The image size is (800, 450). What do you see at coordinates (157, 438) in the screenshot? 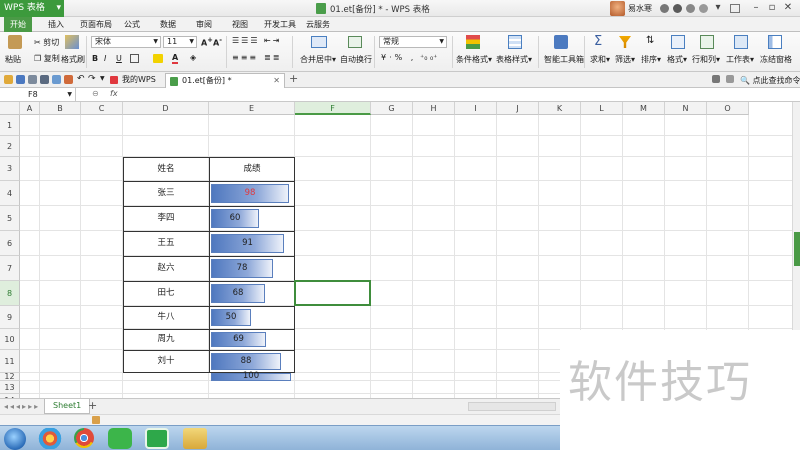
I see `wps-spreadsheet-taskbar-icon` at bounding box center [157, 438].